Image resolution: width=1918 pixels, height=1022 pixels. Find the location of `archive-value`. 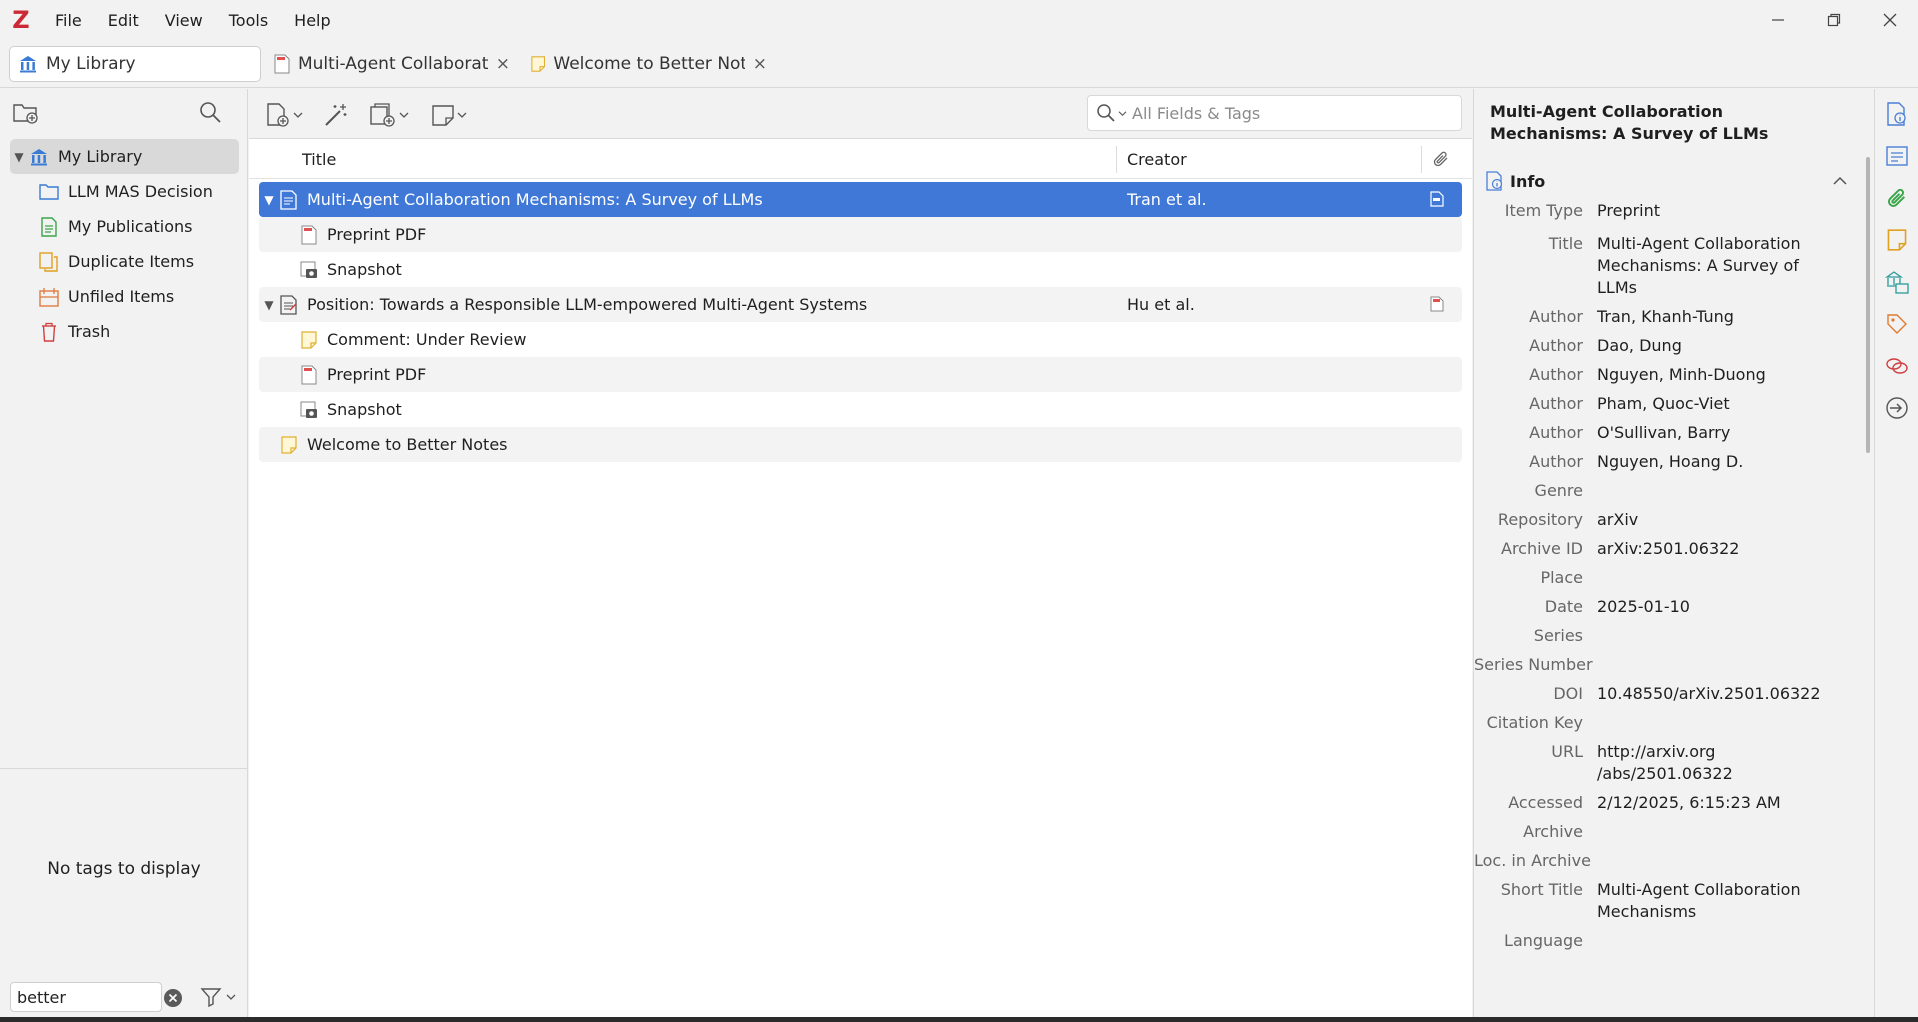

archive-value is located at coordinates (1707, 832).